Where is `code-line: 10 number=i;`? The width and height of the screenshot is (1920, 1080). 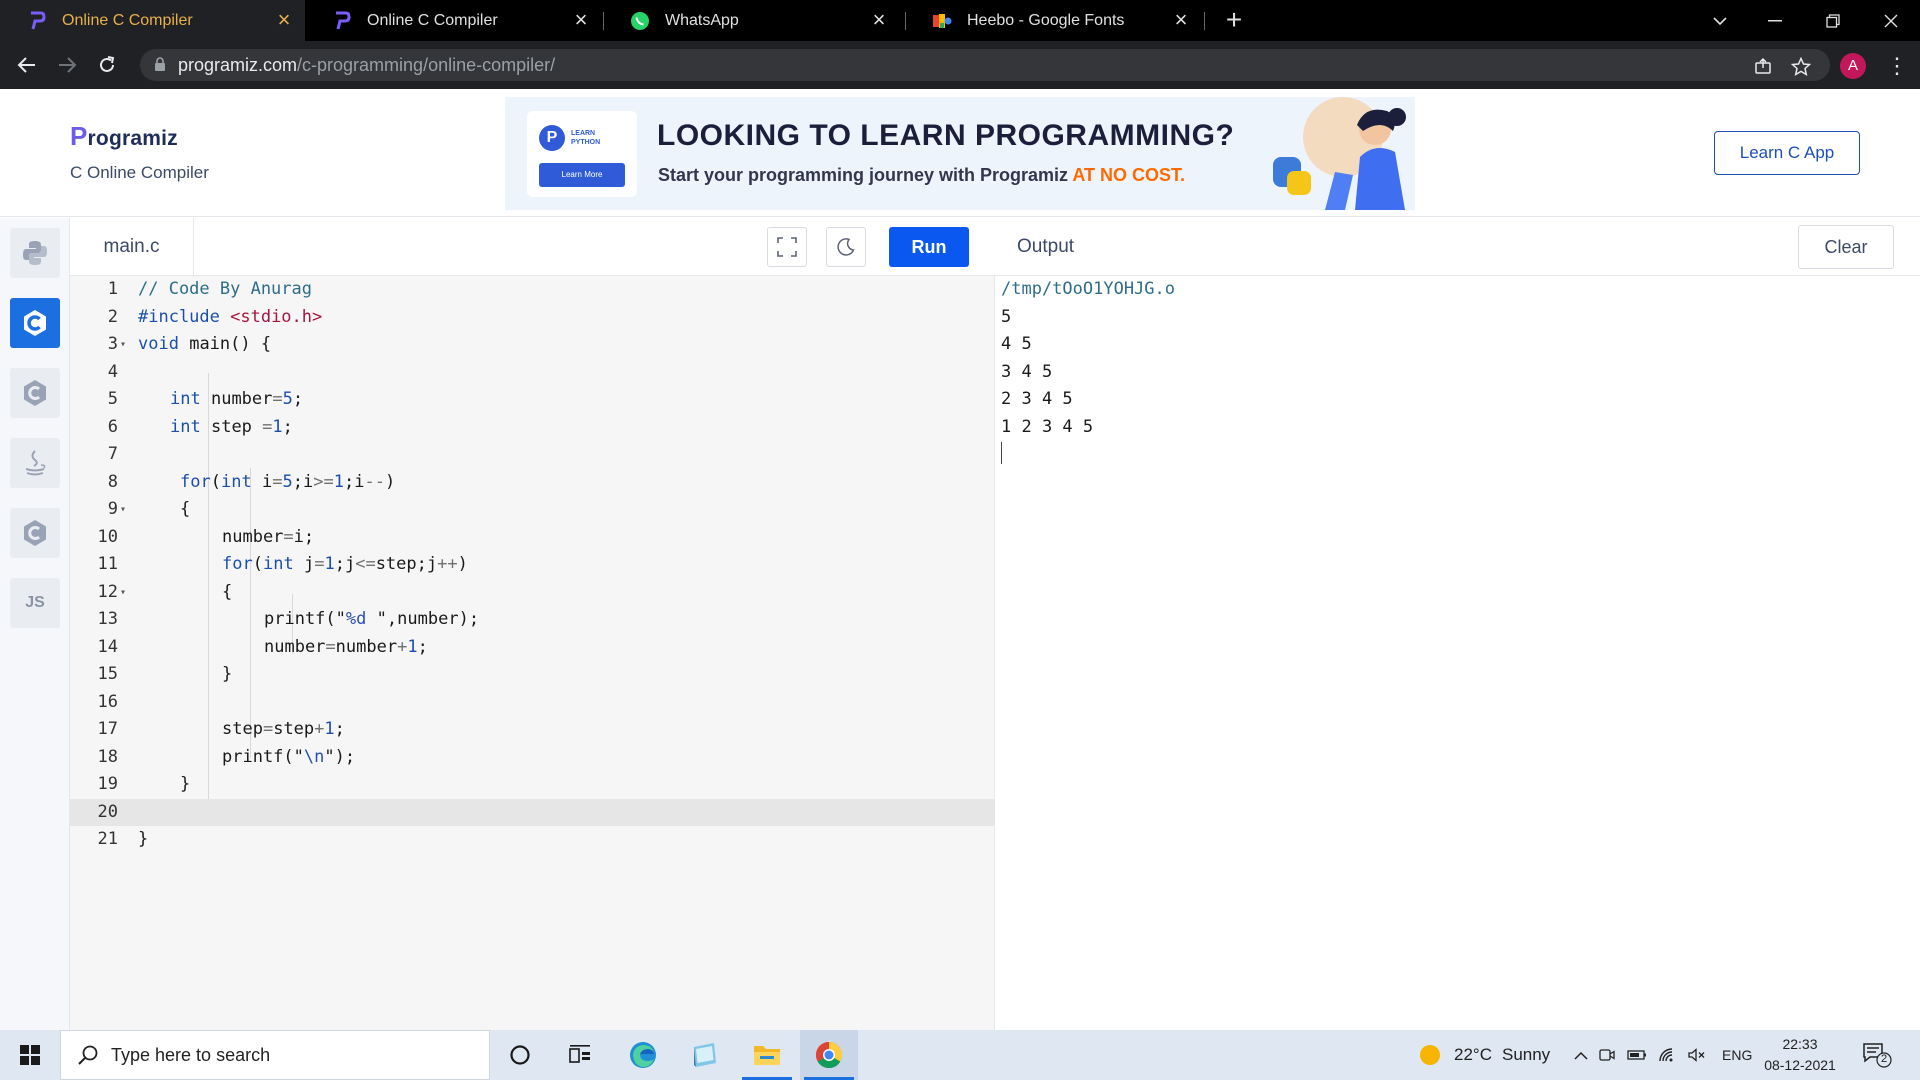
code-line: 10 number=i; is located at coordinates (532, 538).